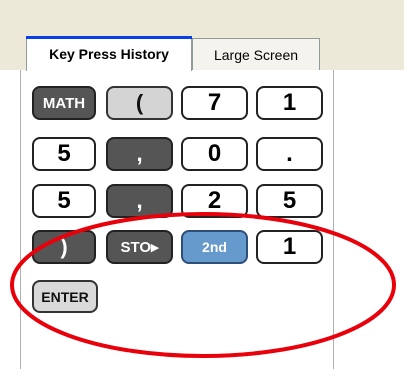  I want to click on key-0-button: 0, so click(214, 154).